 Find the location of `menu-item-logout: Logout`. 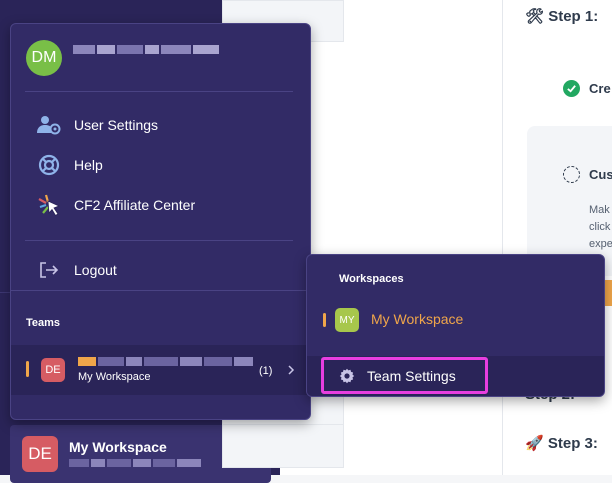

menu-item-logout: Logout is located at coordinates (77, 270).